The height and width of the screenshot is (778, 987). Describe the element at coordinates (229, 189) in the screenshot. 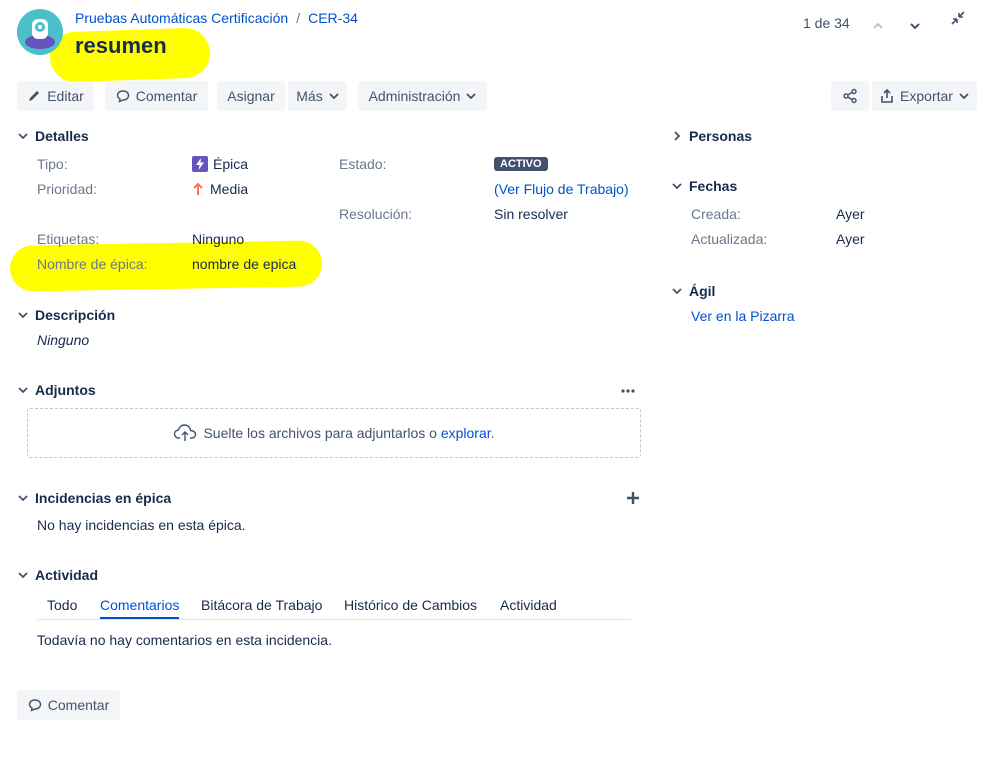

I see `priority-value-text: Media` at that location.